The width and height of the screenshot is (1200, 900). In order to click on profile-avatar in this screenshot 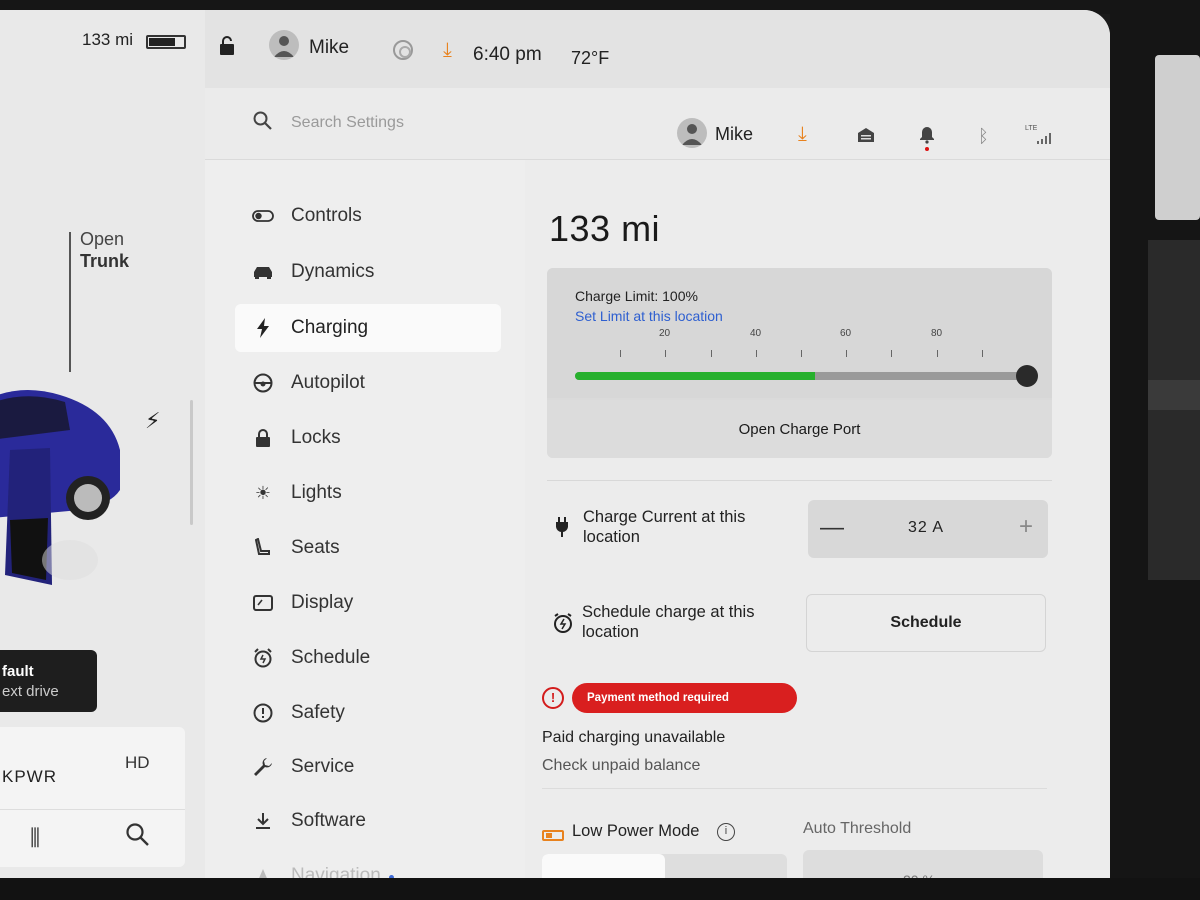, I will do `click(692, 133)`.